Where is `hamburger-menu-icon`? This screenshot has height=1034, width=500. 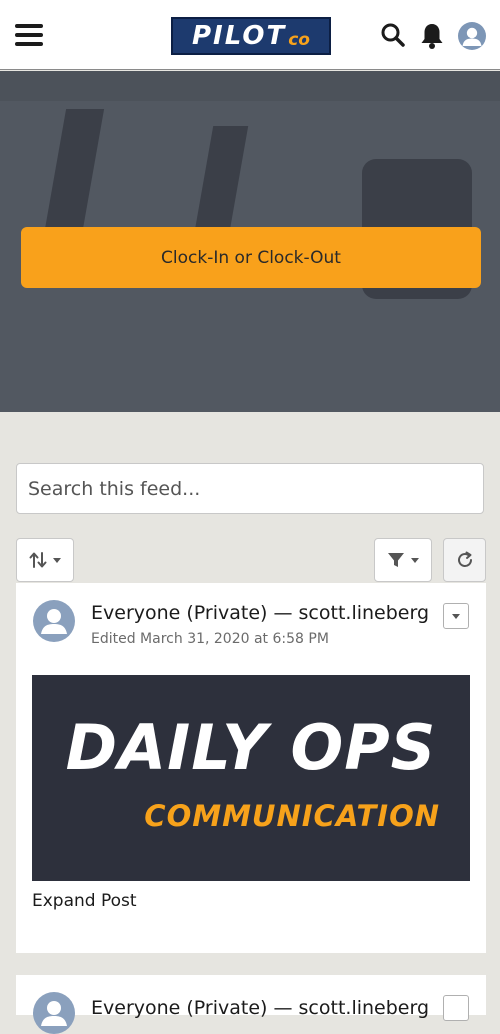 hamburger-menu-icon is located at coordinates (29, 35).